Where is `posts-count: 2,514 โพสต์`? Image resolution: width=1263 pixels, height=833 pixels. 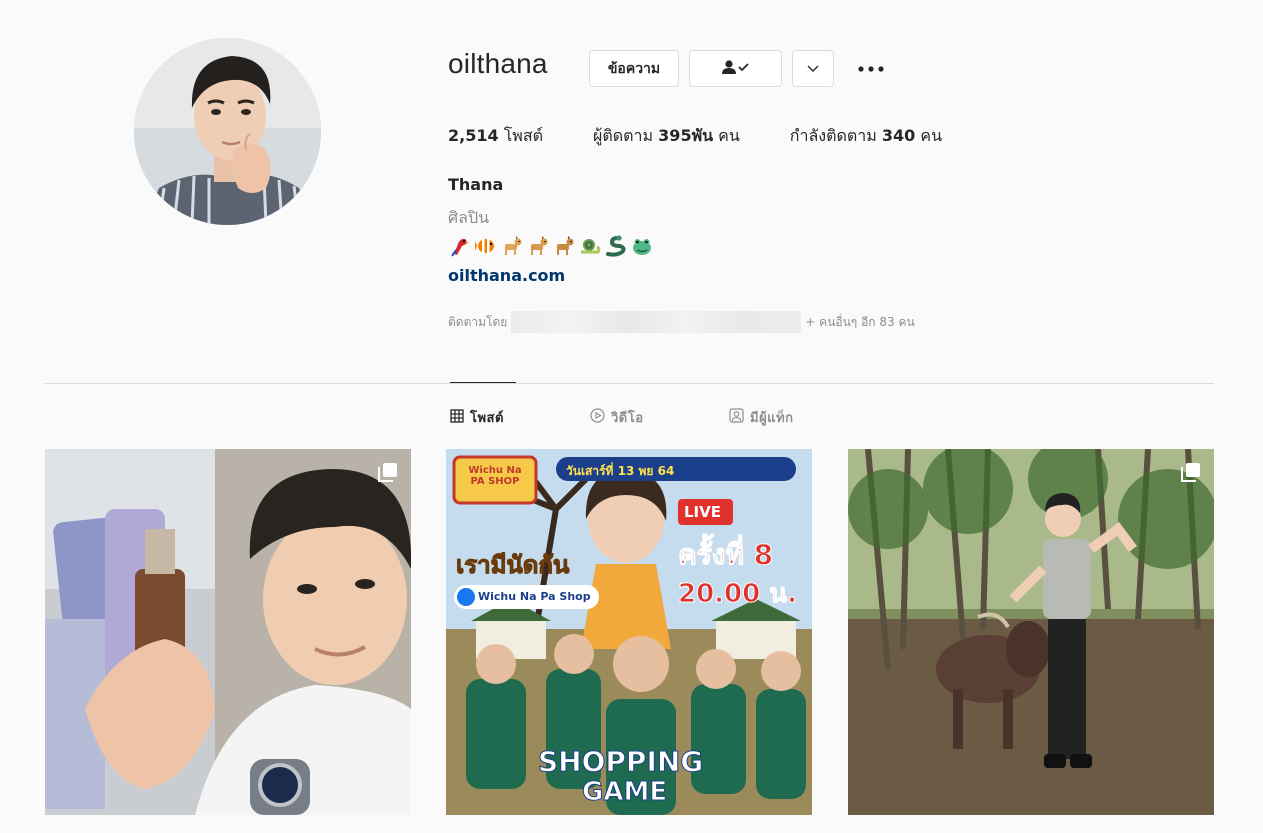 posts-count: 2,514 โพสต์ is located at coordinates (495, 136).